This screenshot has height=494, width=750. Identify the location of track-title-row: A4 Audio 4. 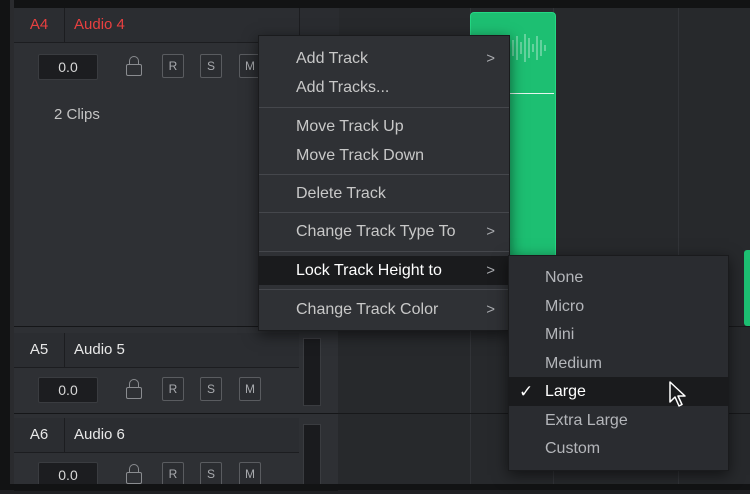
(156, 25).